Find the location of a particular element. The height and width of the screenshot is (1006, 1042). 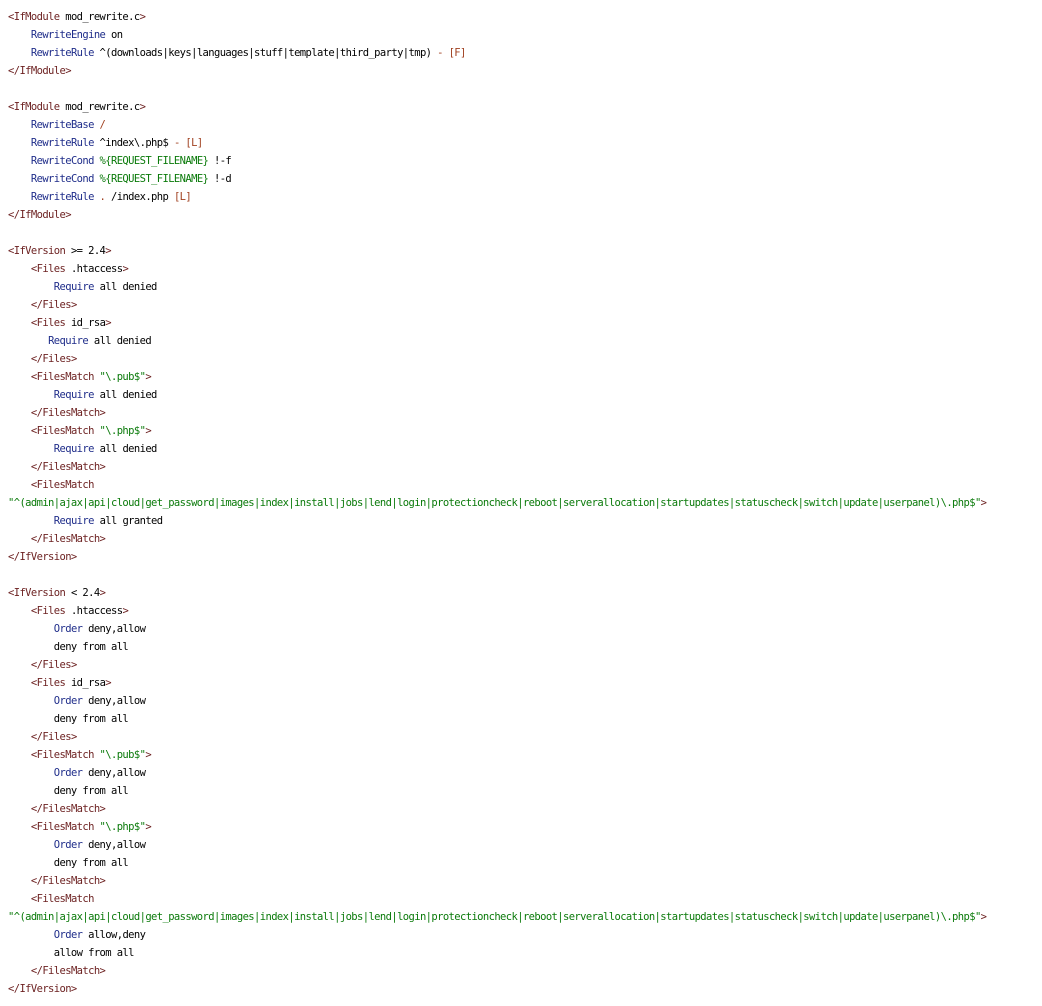

code-line: Order allow,deny is located at coordinates (525, 935).